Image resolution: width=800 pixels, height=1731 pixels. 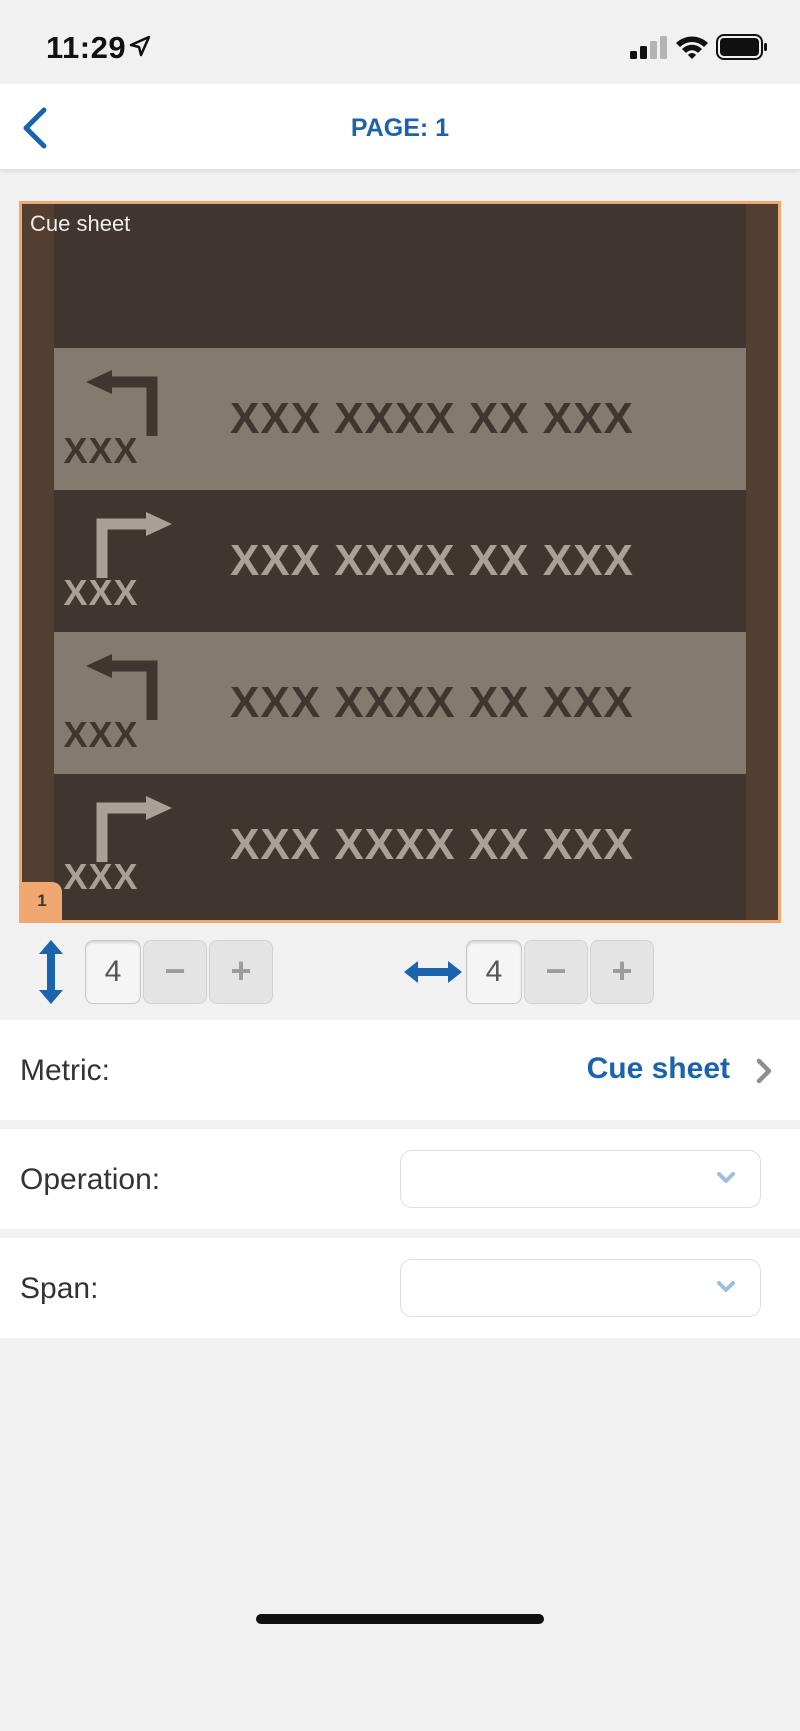 I want to click on page-number-badge: 1, so click(x=42, y=901).